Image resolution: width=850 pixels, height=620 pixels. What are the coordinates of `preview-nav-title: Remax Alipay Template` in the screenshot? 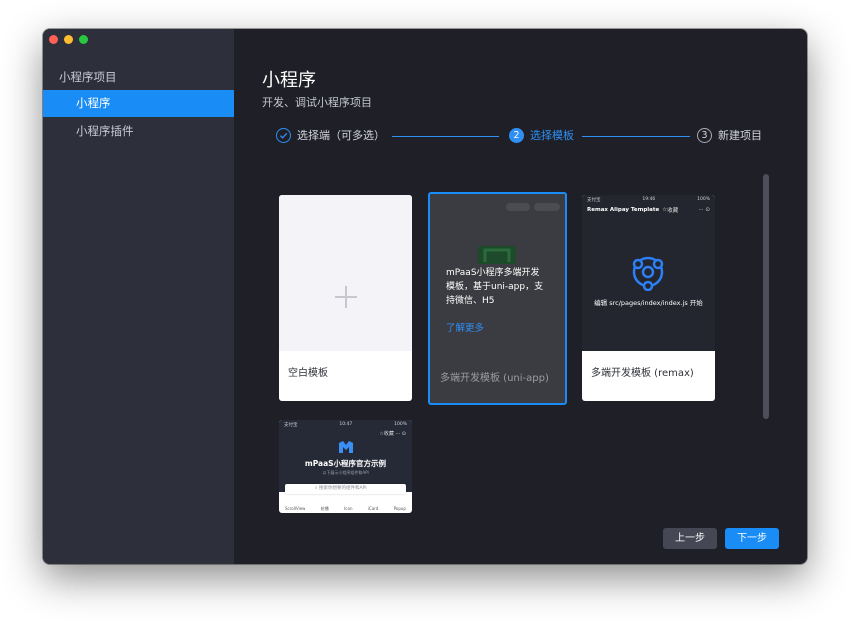 It's located at (623, 210).